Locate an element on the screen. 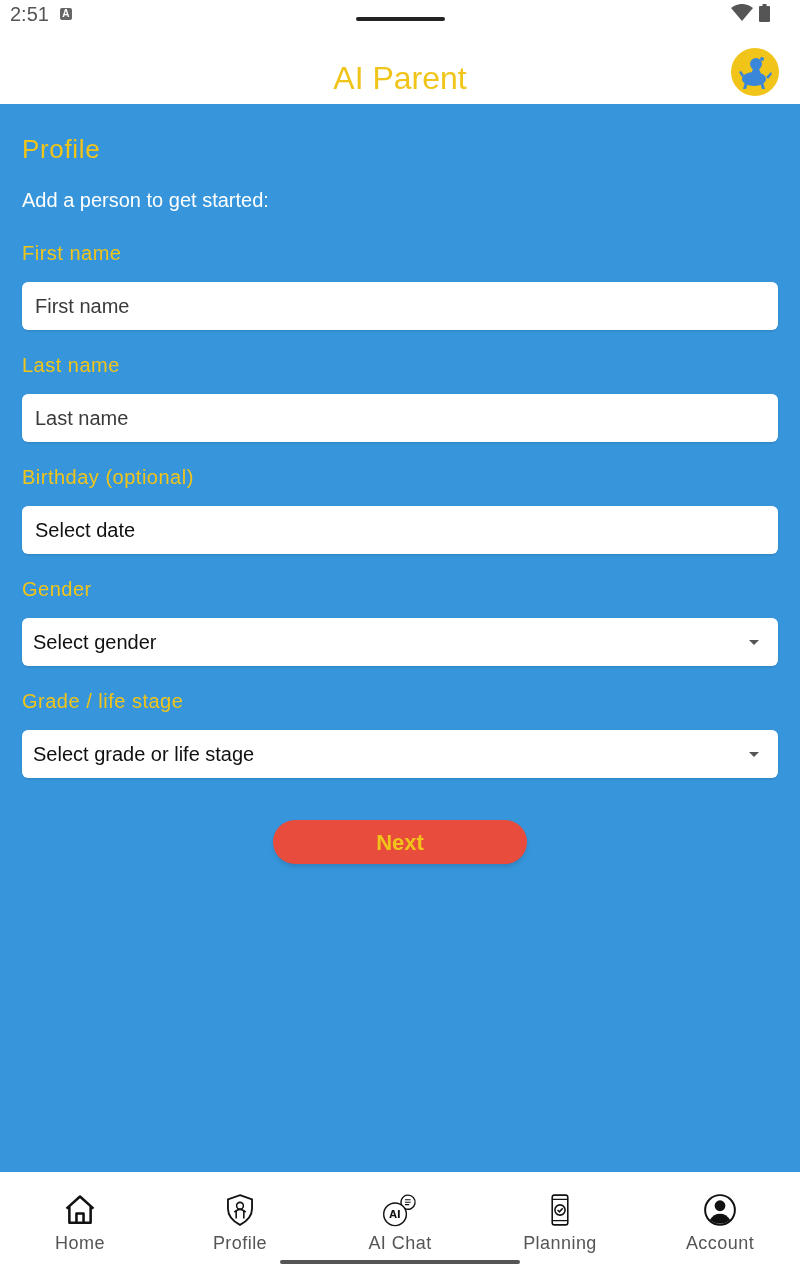  nav-tab: Home is located at coordinates (80, 1223).